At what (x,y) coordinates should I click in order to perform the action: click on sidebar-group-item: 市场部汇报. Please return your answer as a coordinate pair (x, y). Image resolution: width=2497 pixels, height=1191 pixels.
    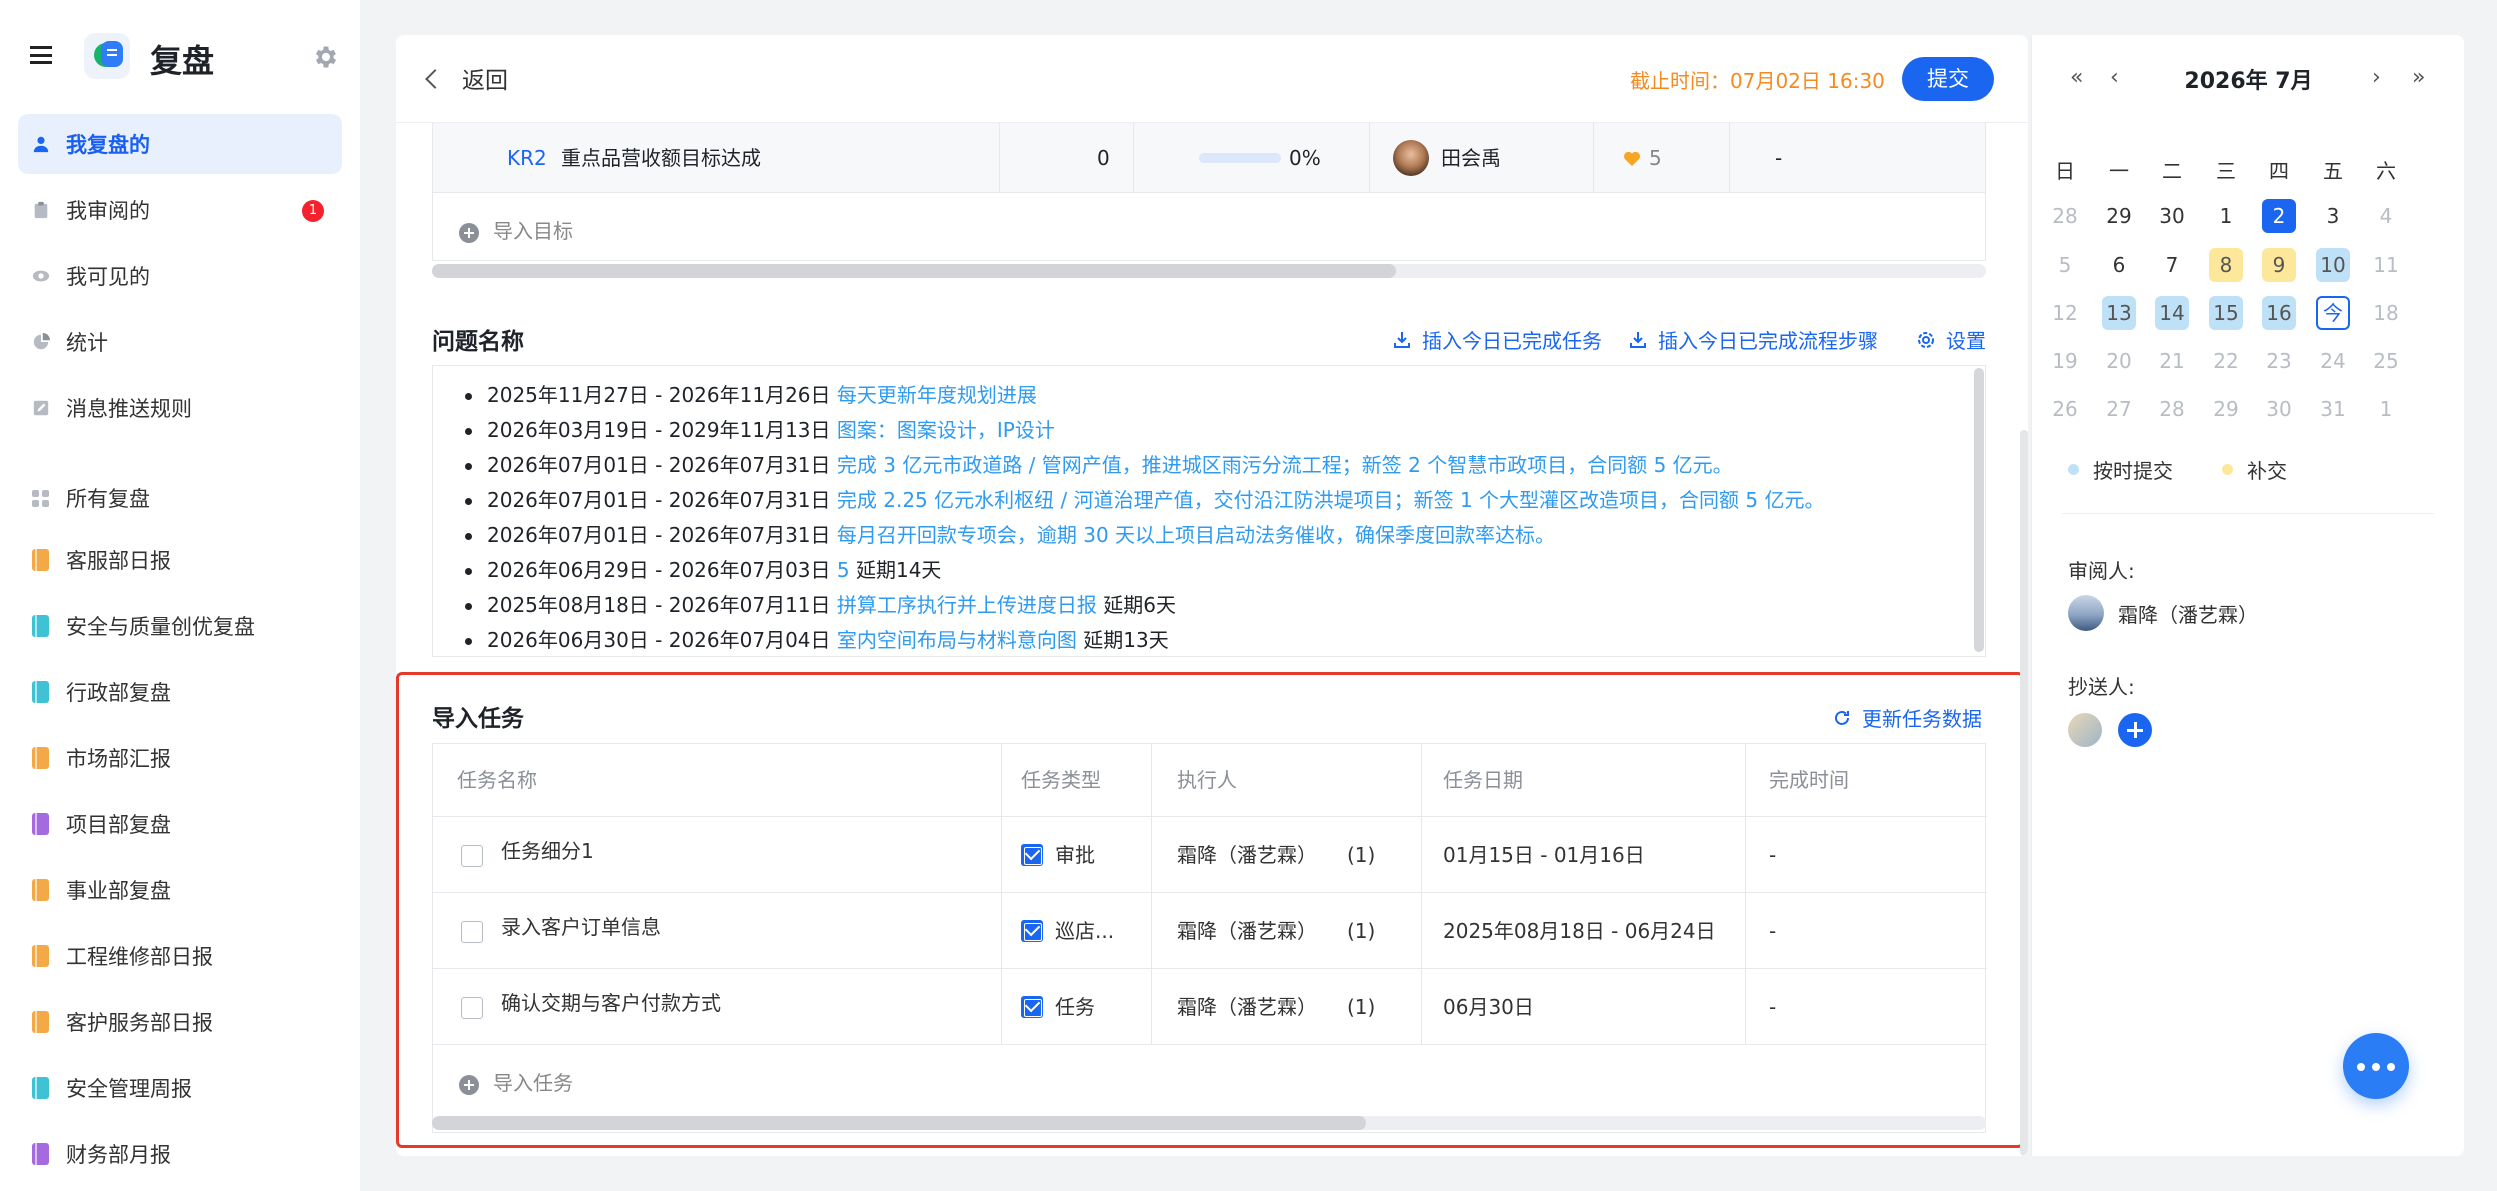
    Looking at the image, I should click on (180, 758).